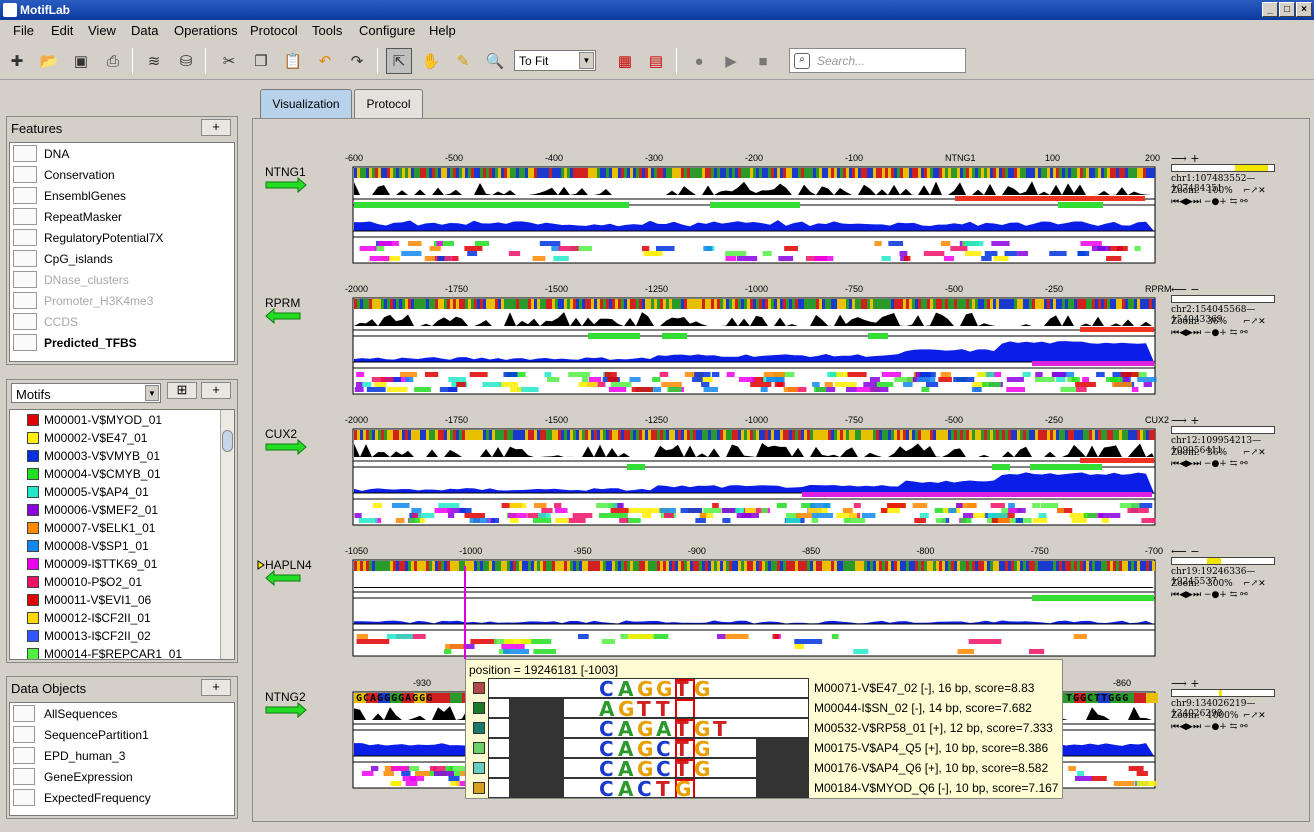  What do you see at coordinates (1223, 299) in the screenshot?
I see `viewport-position-bar` at bounding box center [1223, 299].